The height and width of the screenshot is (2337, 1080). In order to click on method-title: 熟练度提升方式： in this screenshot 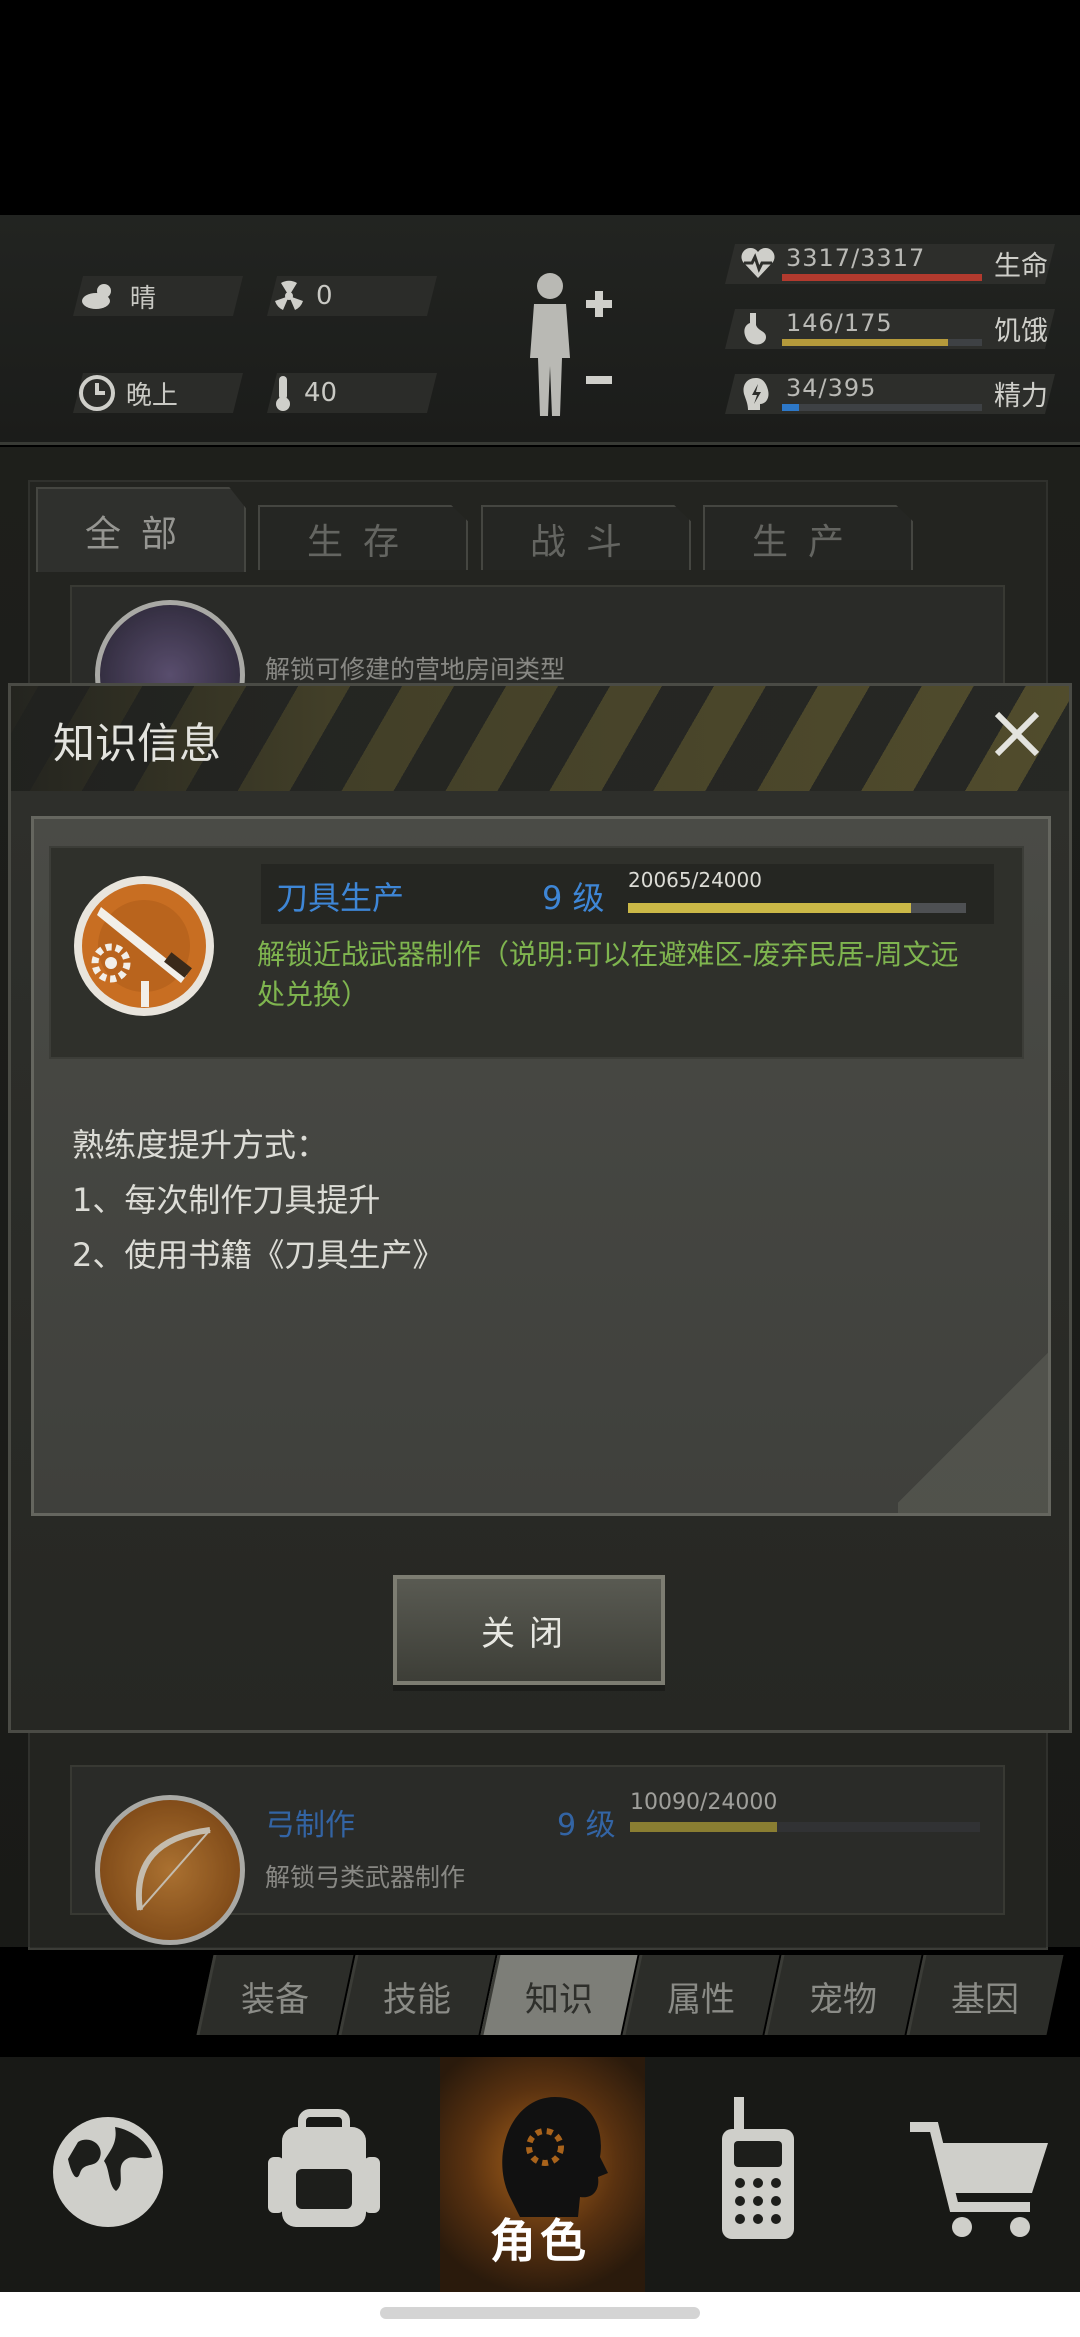, I will do `click(200, 1145)`.